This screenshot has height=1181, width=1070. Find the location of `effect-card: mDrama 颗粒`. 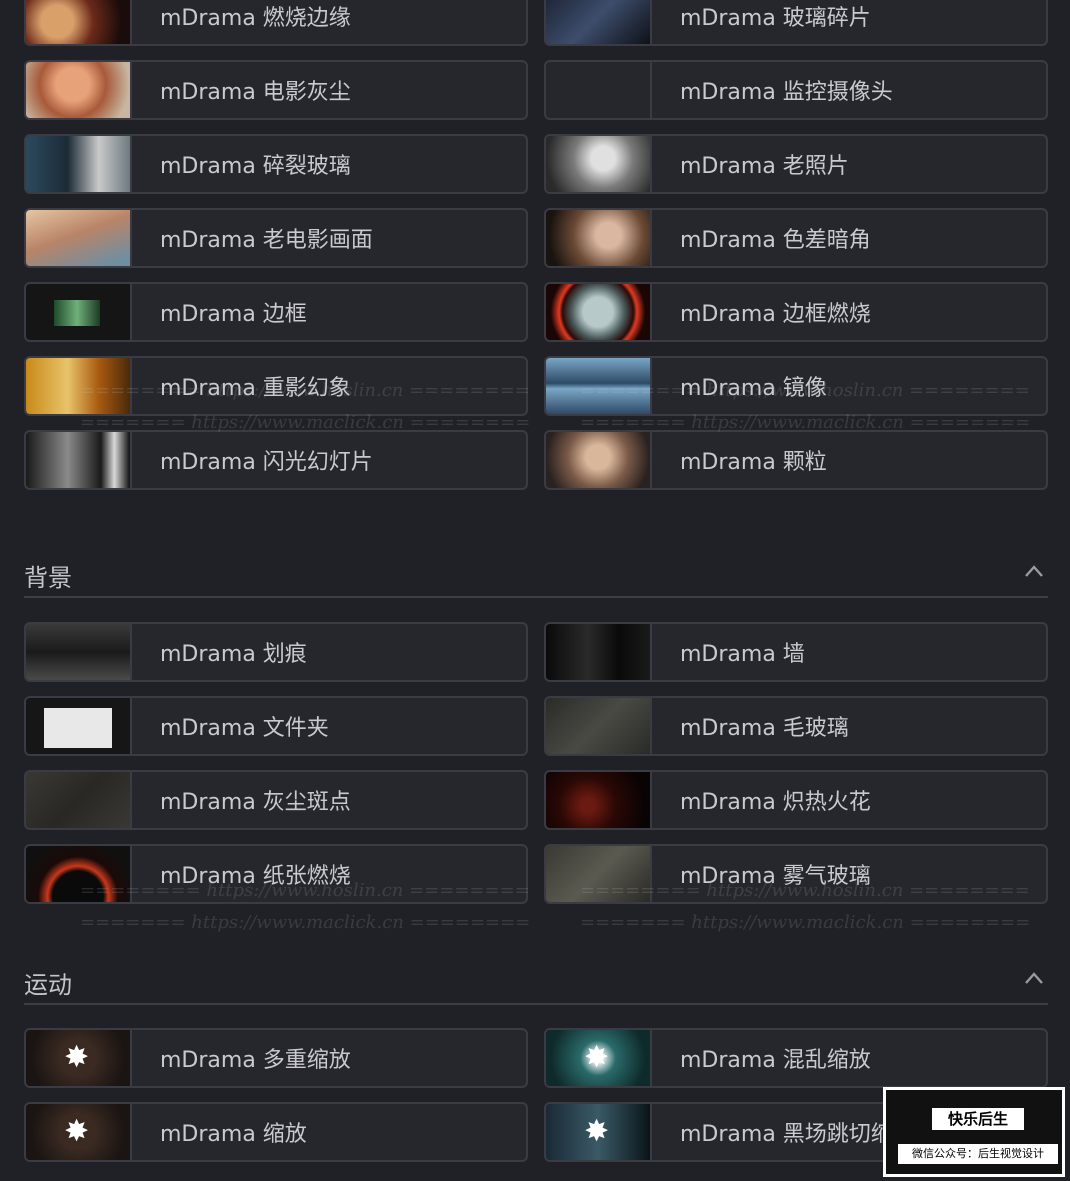

effect-card: mDrama 颗粒 is located at coordinates (796, 460).